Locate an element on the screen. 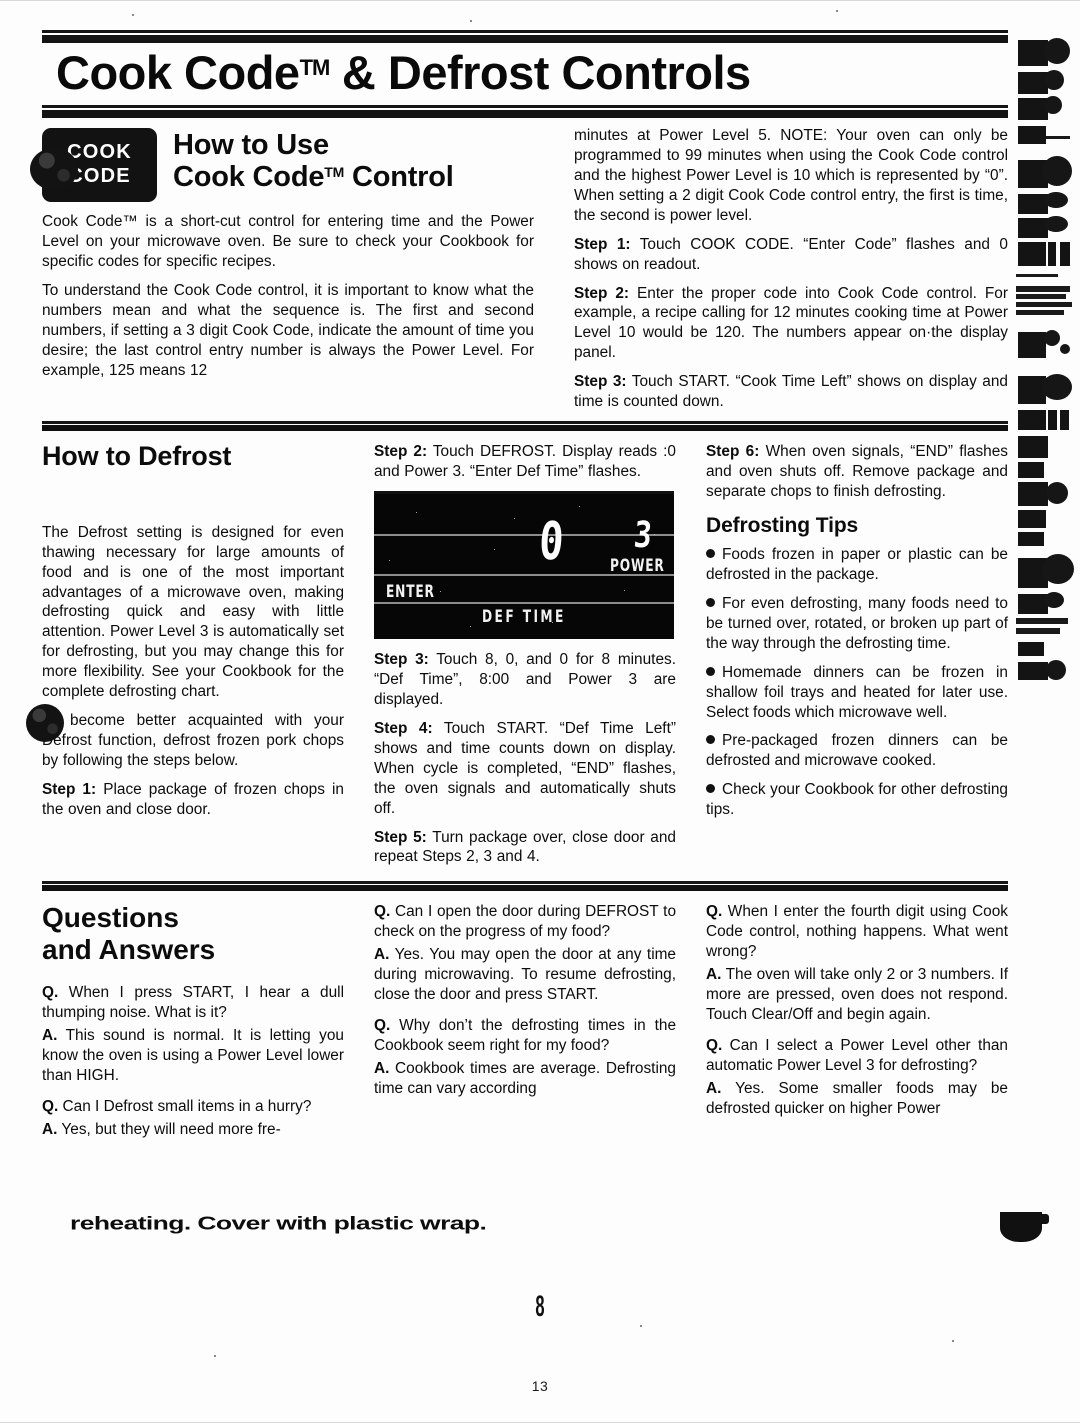  display-power-digit: 3 is located at coordinates (643, 535).